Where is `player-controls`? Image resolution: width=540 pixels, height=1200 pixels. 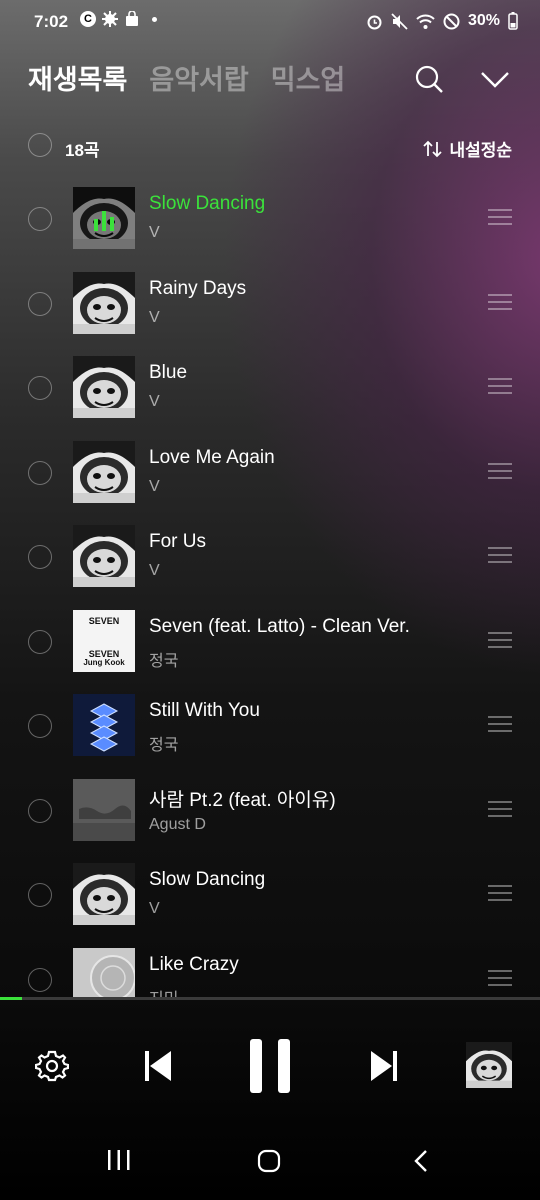 player-controls is located at coordinates (270, 1065).